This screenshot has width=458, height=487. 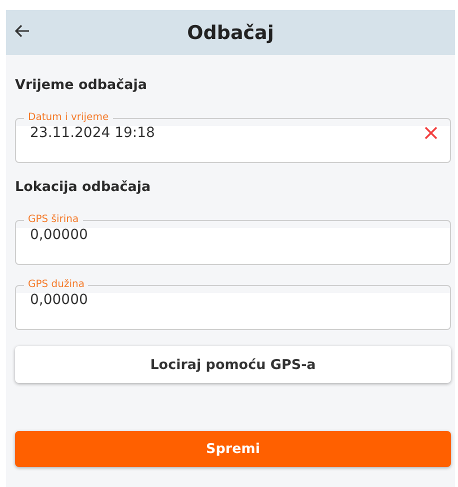 What do you see at coordinates (83, 187) in the screenshot?
I see `section-heading: Lokacija odbačaja` at bounding box center [83, 187].